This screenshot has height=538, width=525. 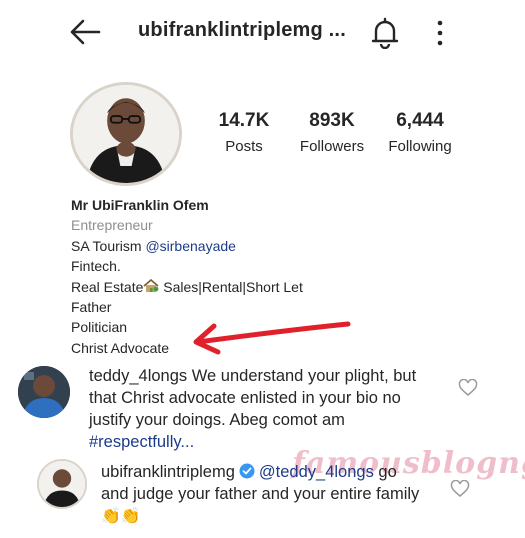 What do you see at coordinates (151, 285) in the screenshot?
I see `house-emoji-icon` at bounding box center [151, 285].